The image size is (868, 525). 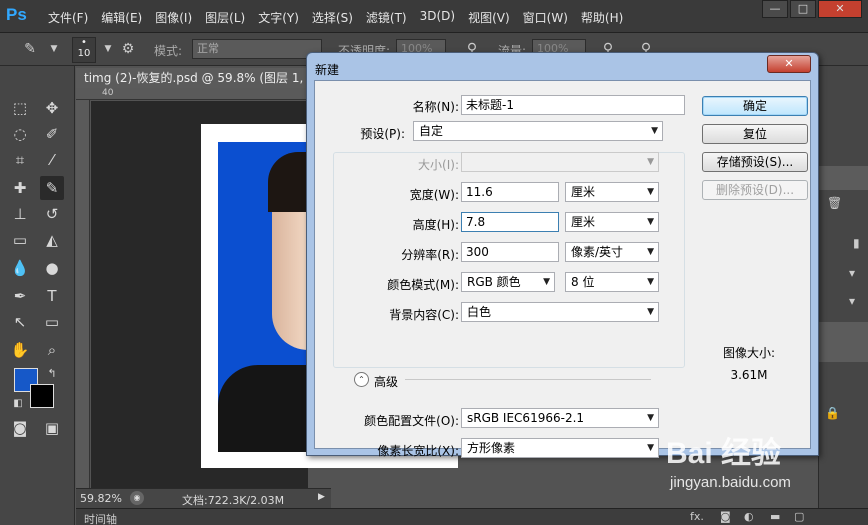 What do you see at coordinates (435, 107) in the screenshot?
I see `name-label: 名称(N):` at bounding box center [435, 107].